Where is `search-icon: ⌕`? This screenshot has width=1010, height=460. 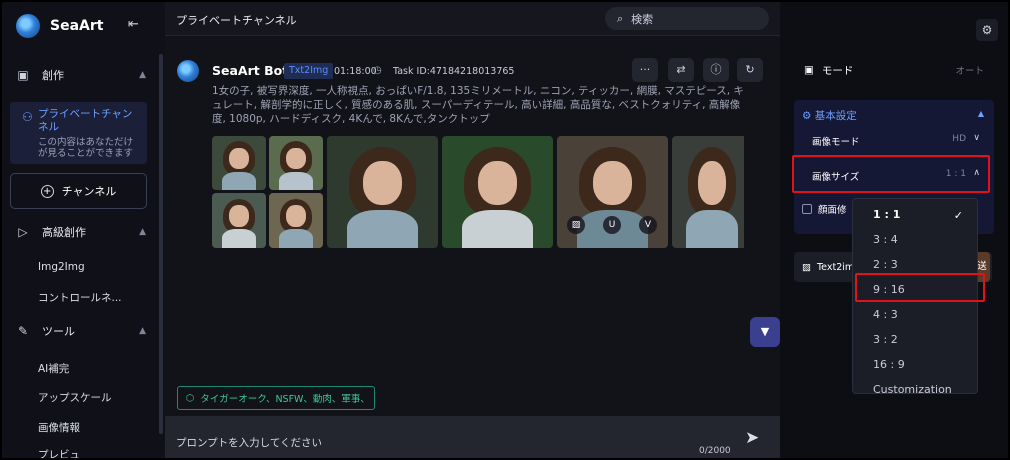 search-icon: ⌕ is located at coordinates (620, 18).